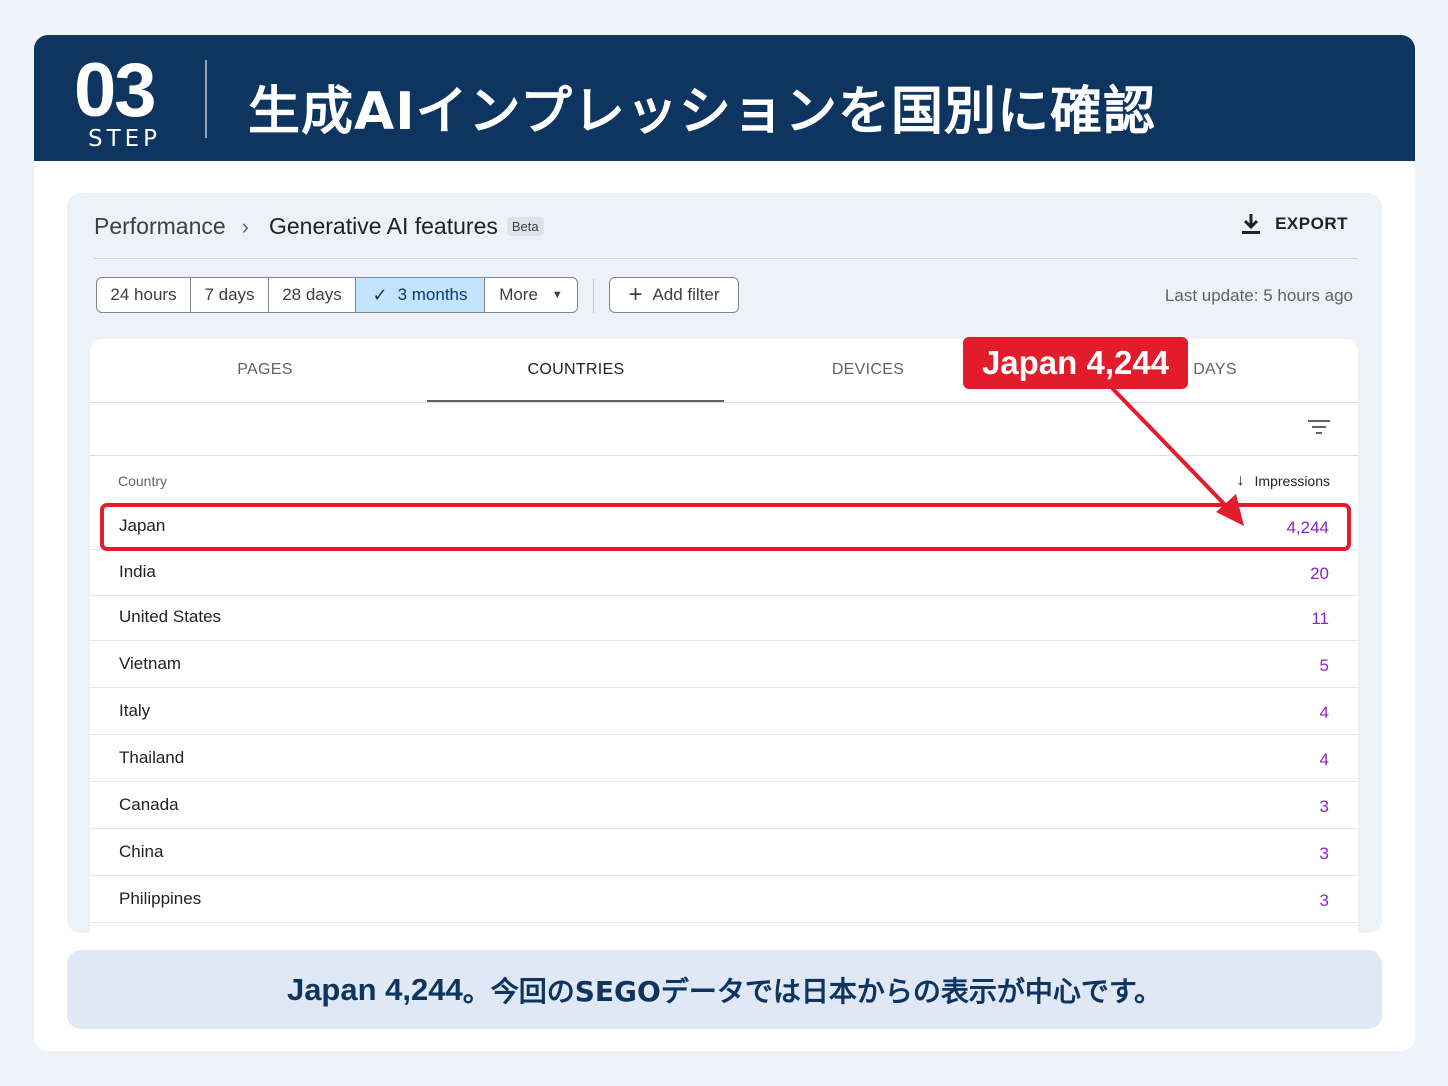 Image resolution: width=1448 pixels, height=1086 pixels. Describe the element at coordinates (812, 991) in the screenshot. I see `footer-text: 。今回のSEGOデータでは日本からの表示が中心です。` at that location.